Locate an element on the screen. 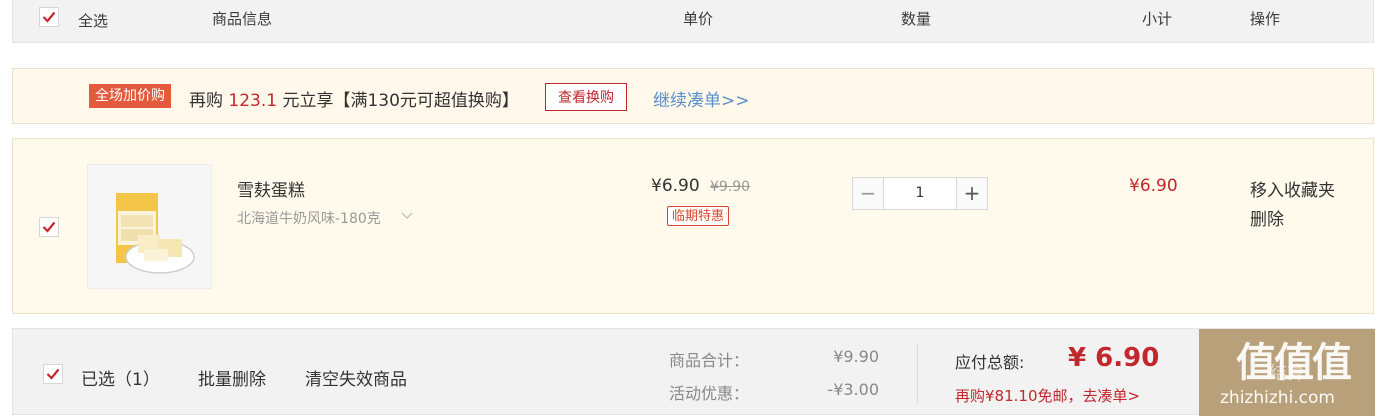  original-price: ¥9.90 is located at coordinates (730, 187).